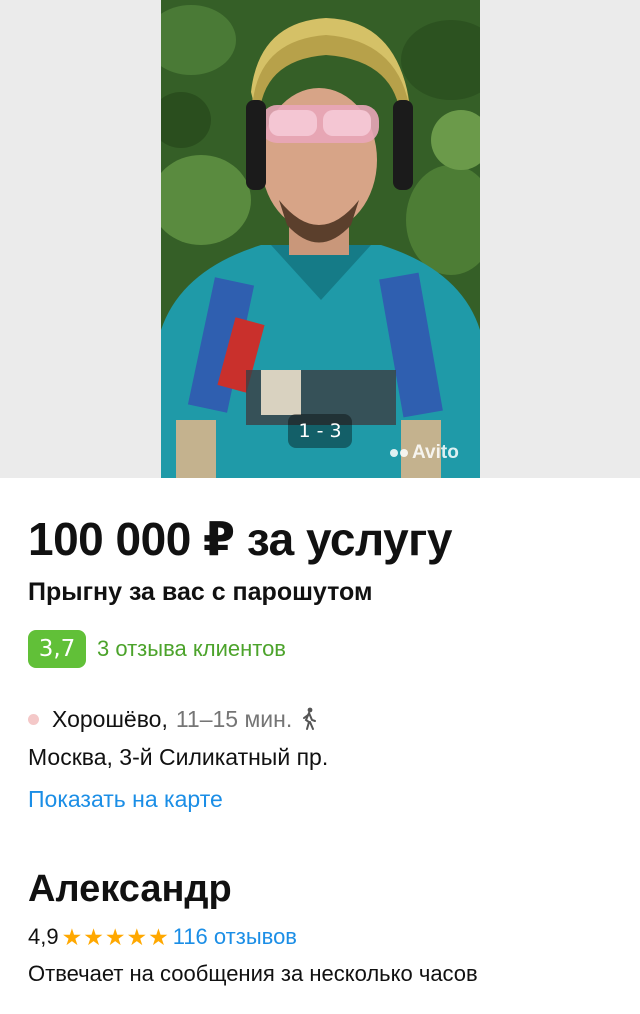  Describe the element at coordinates (110, 718) in the screenshot. I see `metro-name: Хорошёво,` at that location.